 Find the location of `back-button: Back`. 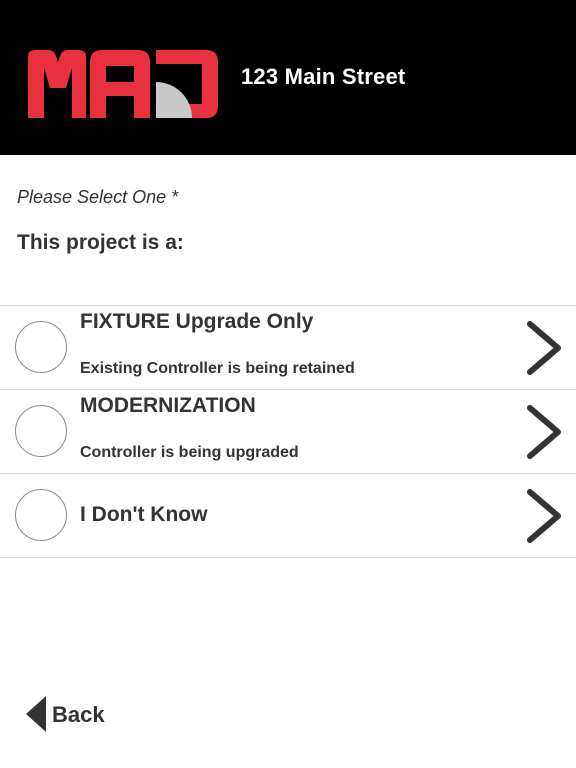

back-button: Back is located at coordinates (76, 714).